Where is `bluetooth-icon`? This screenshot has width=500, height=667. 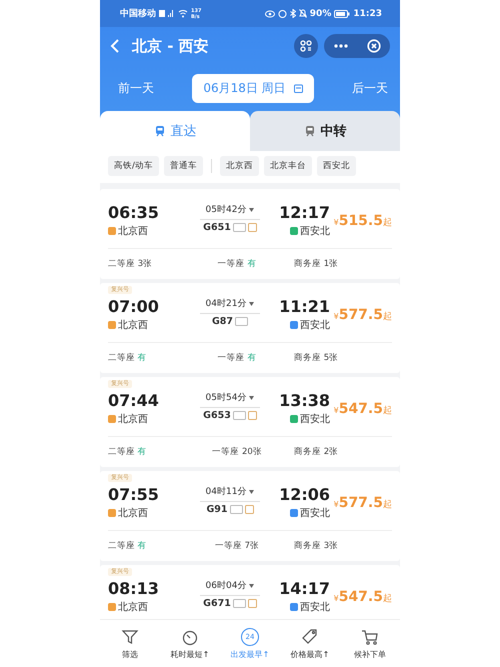 bluetooth-icon is located at coordinates (293, 13).